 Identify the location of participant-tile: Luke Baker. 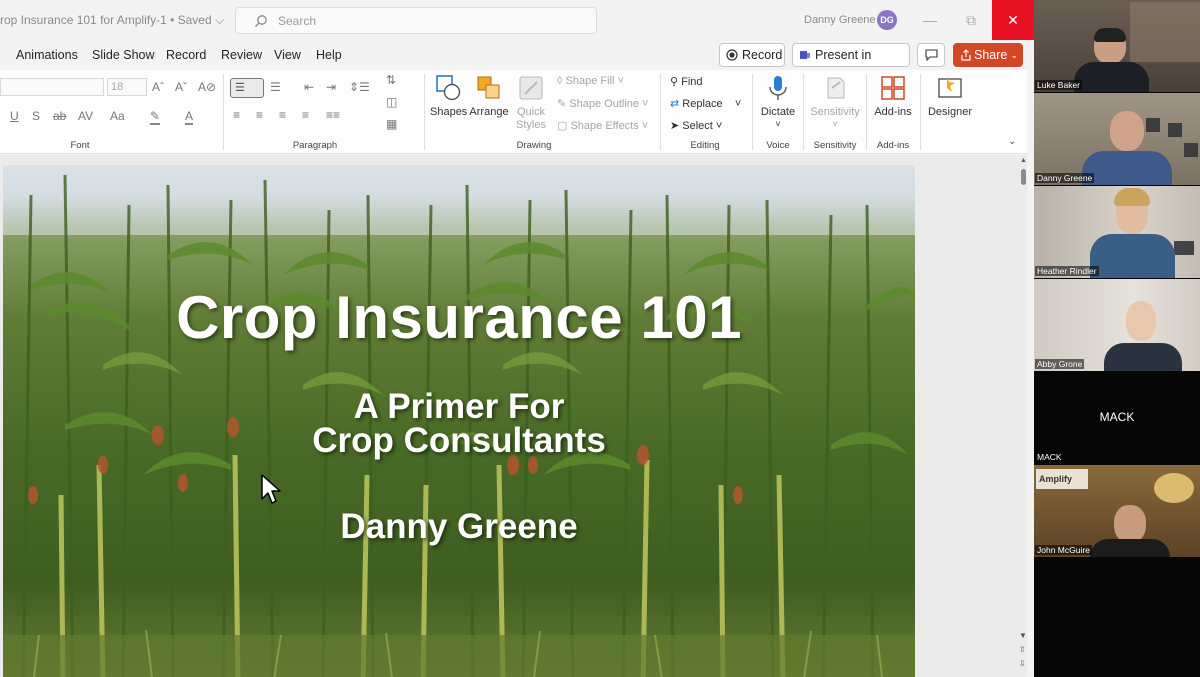
(1117, 46).